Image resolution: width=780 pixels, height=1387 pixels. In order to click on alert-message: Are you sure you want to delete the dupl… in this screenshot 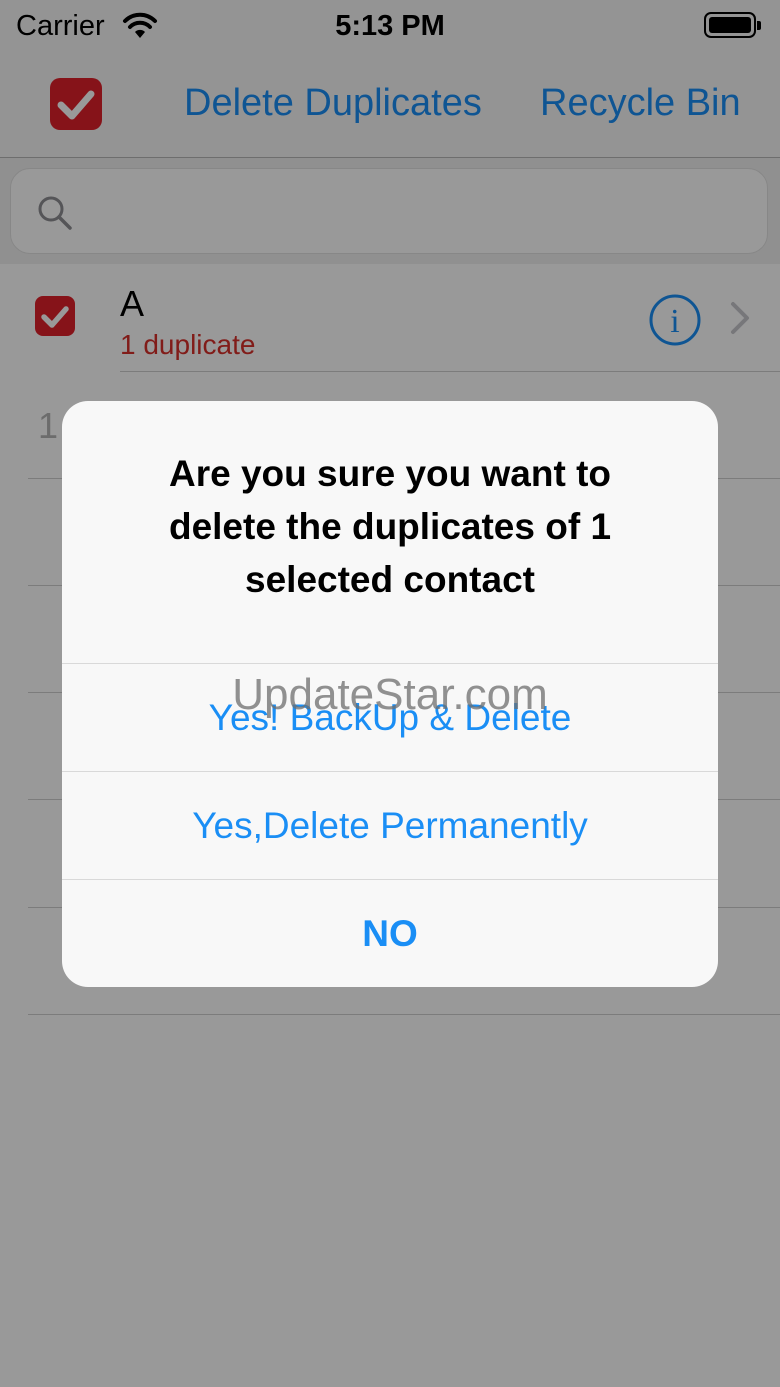, I will do `click(390, 526)`.